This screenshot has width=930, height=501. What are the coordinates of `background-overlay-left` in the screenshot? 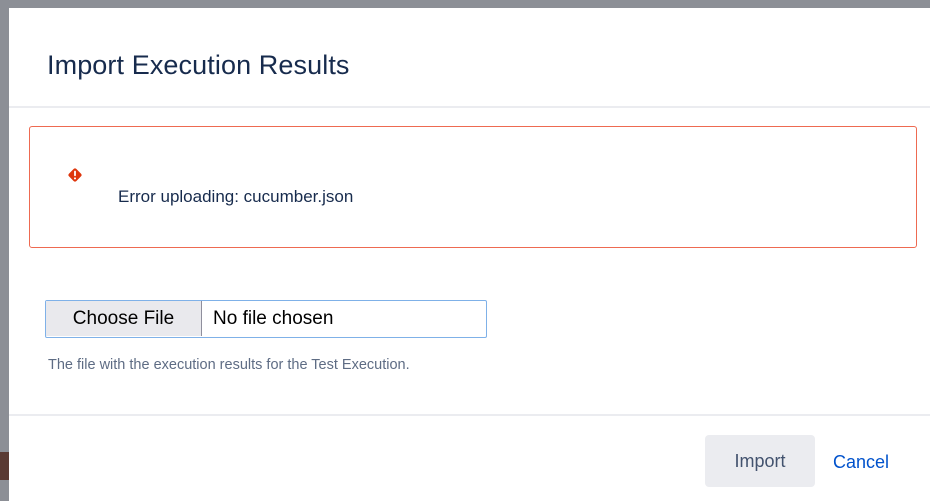 It's located at (4, 250).